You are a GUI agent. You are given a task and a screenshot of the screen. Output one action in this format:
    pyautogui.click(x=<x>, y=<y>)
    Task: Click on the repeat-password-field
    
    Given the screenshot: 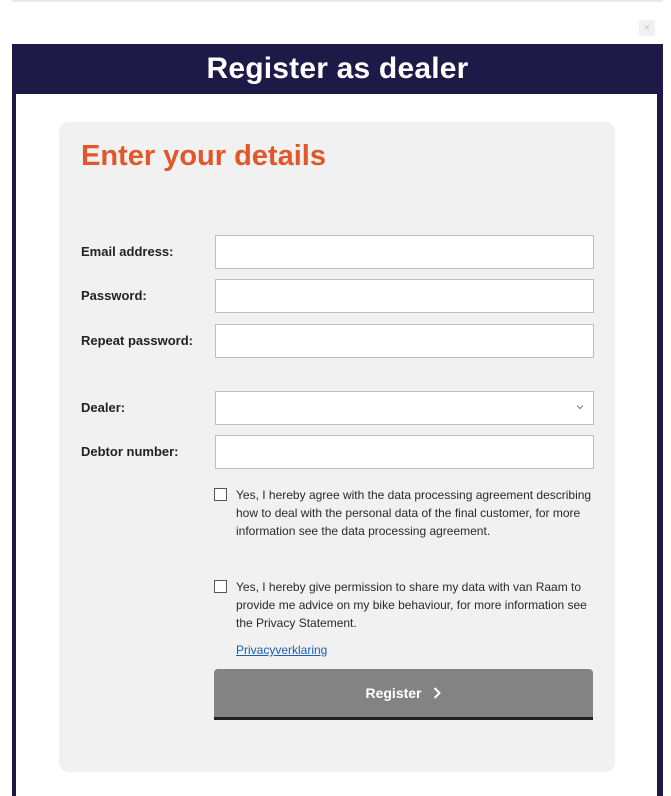 What is the action you would take?
    pyautogui.click(x=404, y=341)
    